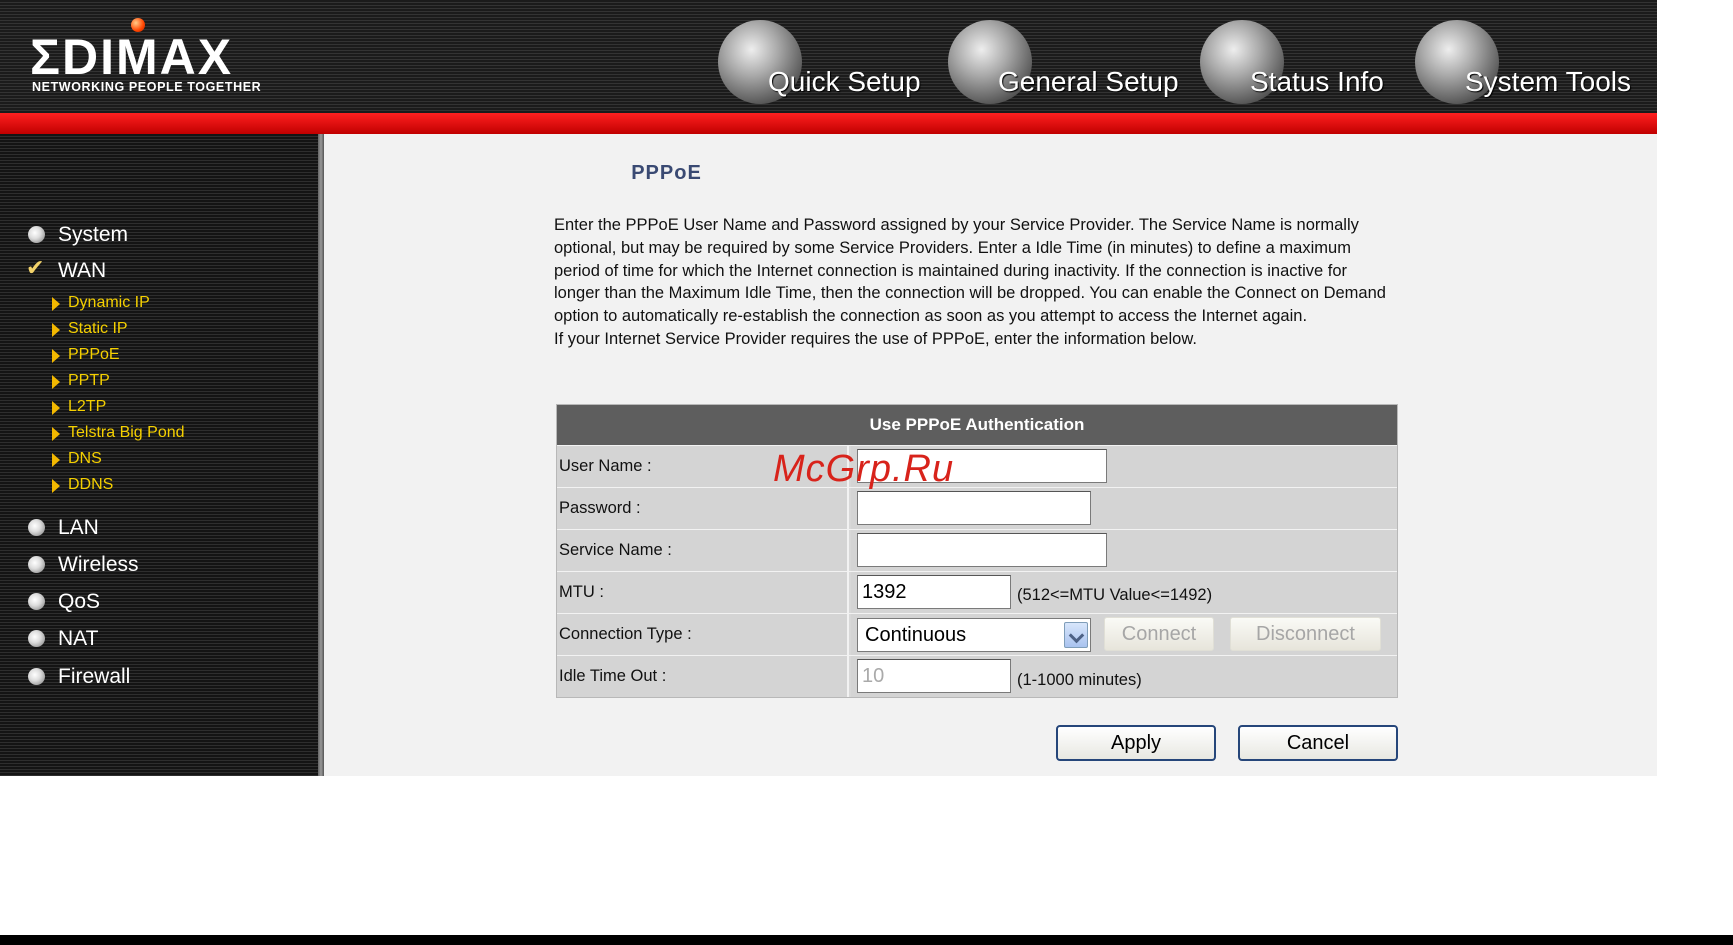  What do you see at coordinates (1076, 635) in the screenshot?
I see `chevron-down-icon` at bounding box center [1076, 635].